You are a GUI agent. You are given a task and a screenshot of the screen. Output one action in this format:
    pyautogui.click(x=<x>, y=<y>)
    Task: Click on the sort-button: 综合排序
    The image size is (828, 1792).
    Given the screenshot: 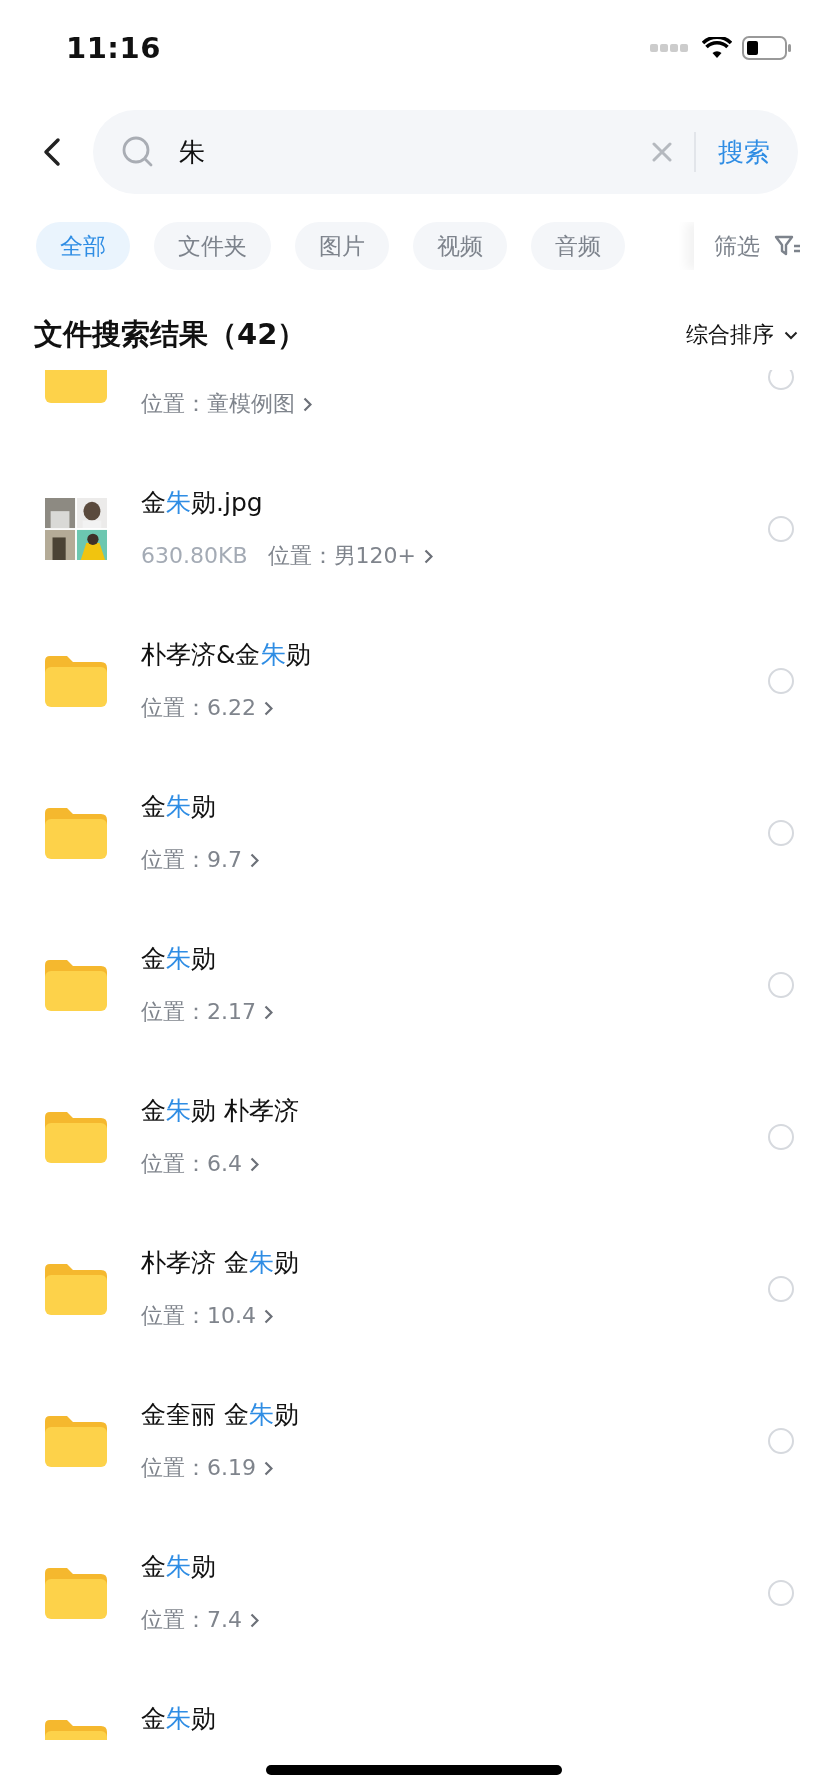 What is the action you would take?
    pyautogui.click(x=742, y=335)
    